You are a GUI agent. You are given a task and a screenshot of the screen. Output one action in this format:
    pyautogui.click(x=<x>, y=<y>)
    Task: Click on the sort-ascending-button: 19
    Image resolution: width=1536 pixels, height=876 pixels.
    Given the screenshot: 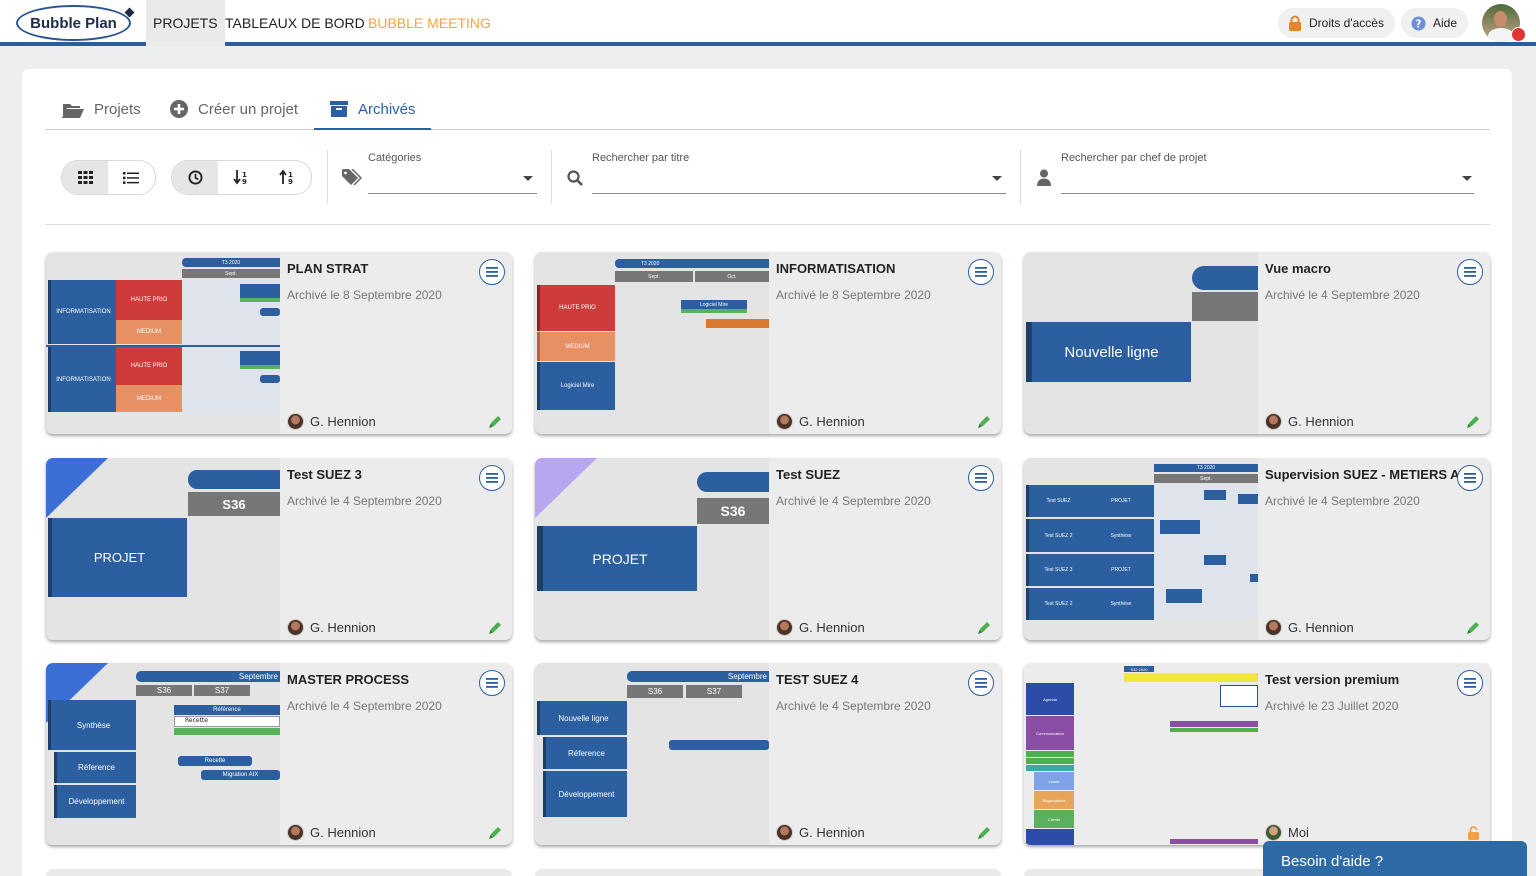 What is the action you would take?
    pyautogui.click(x=241, y=177)
    